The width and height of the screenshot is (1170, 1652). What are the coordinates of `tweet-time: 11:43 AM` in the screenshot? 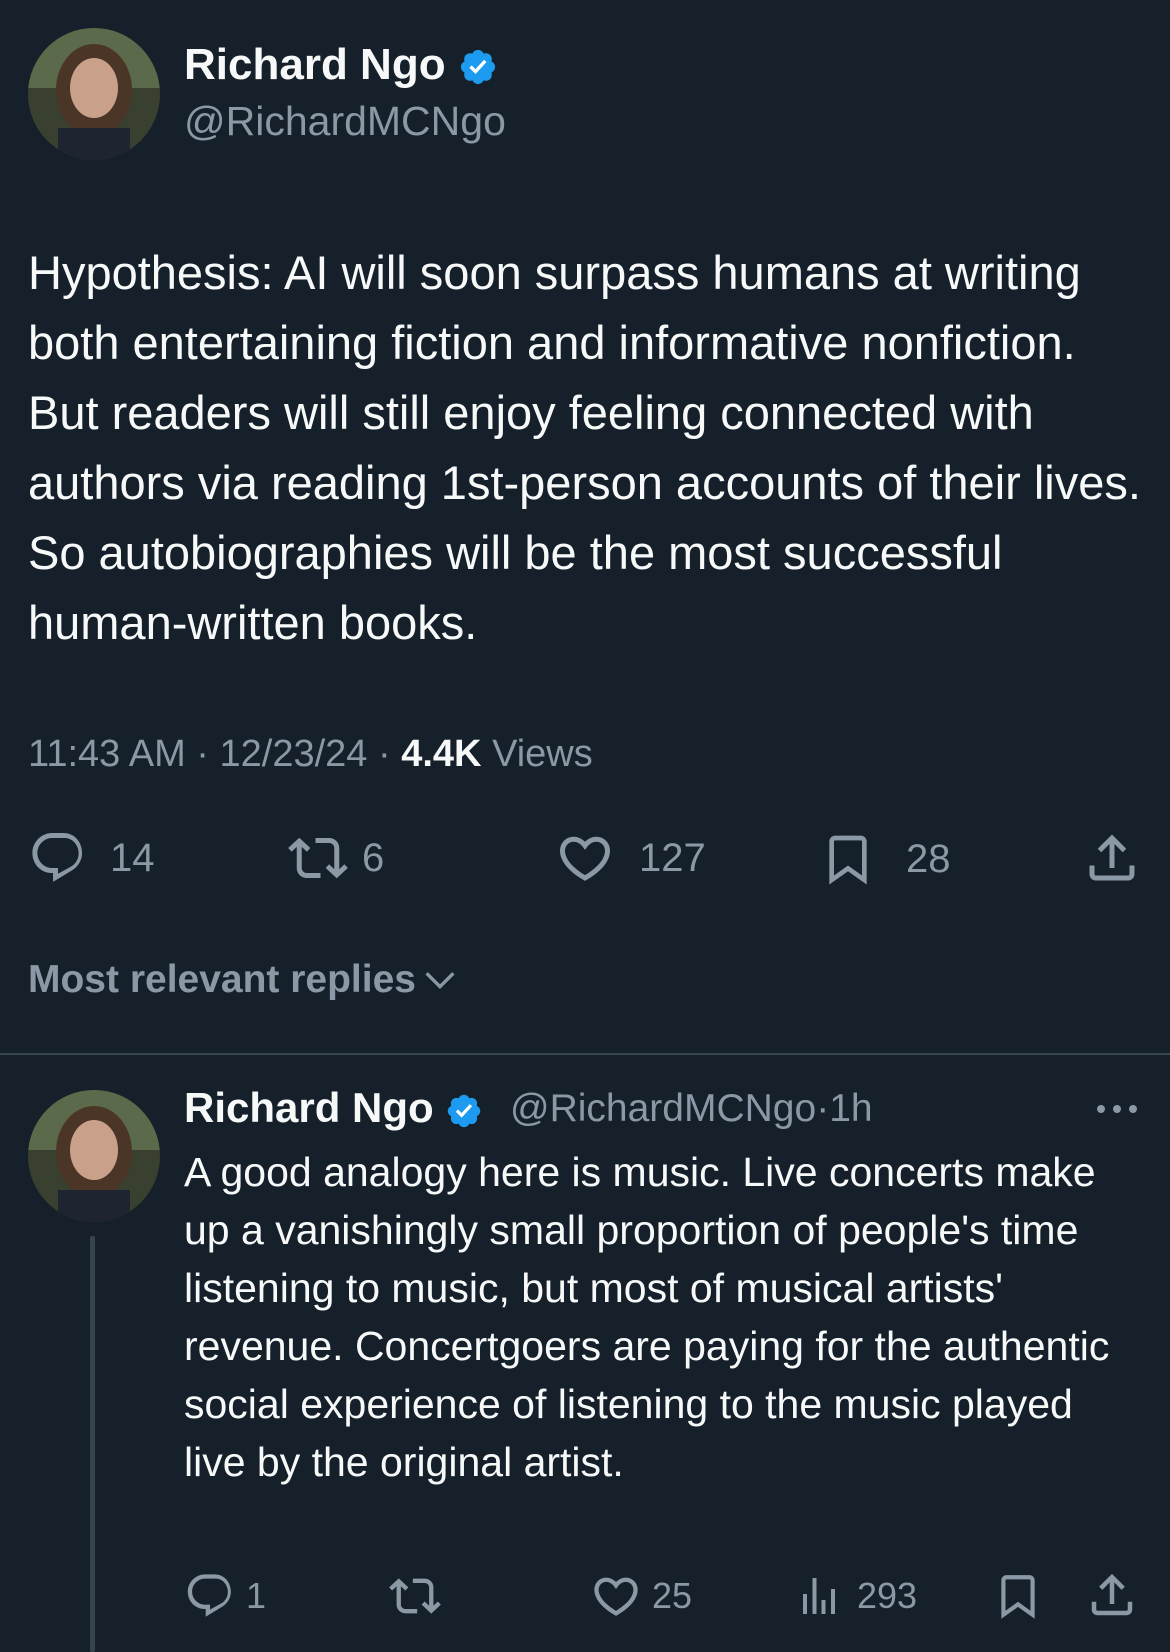 It's located at (107, 754).